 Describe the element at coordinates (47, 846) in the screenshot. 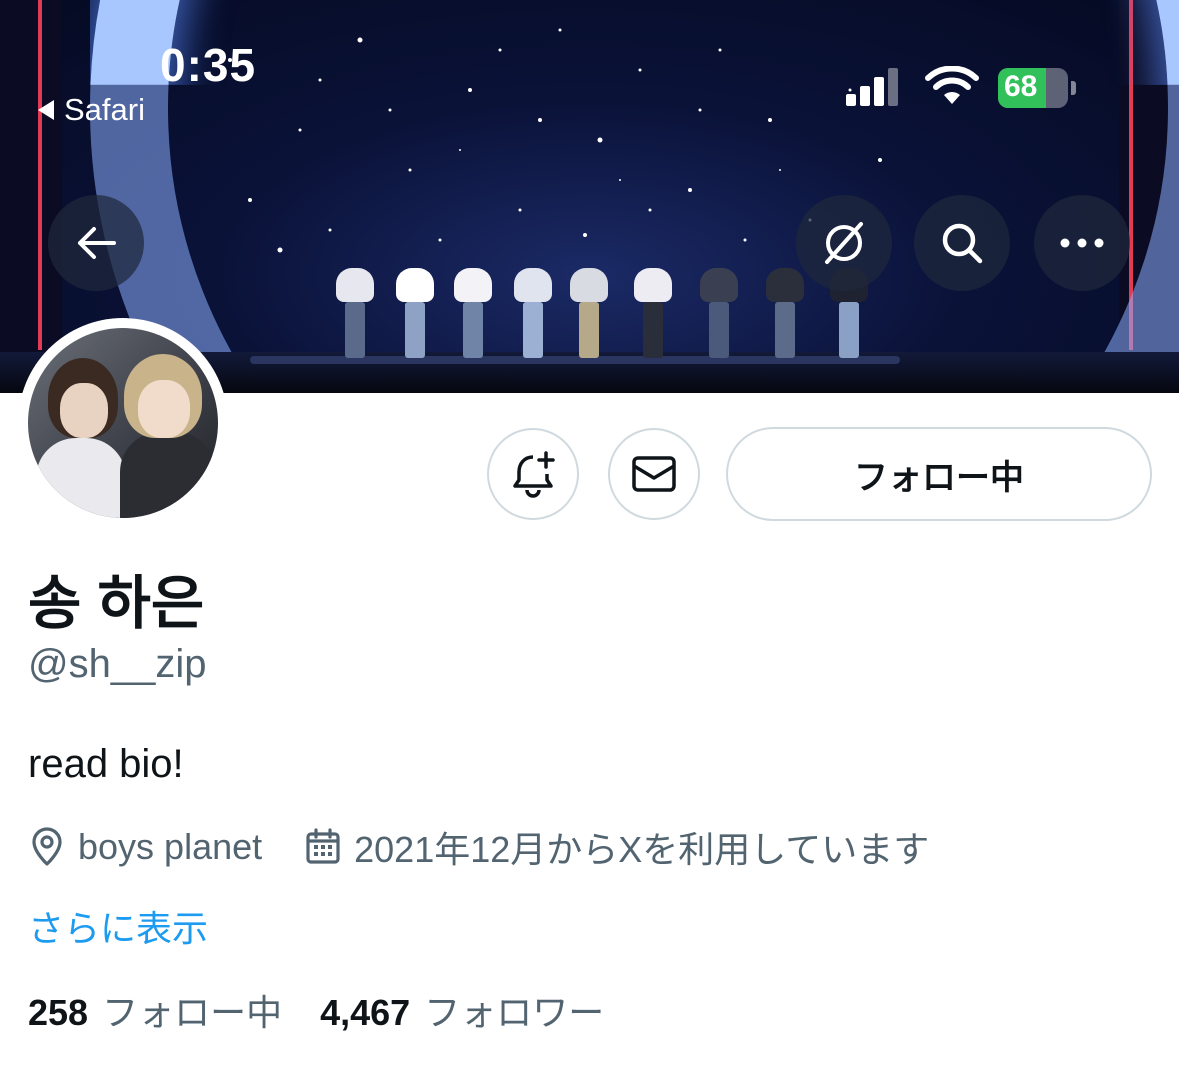

I see `location-pin-icon` at that location.